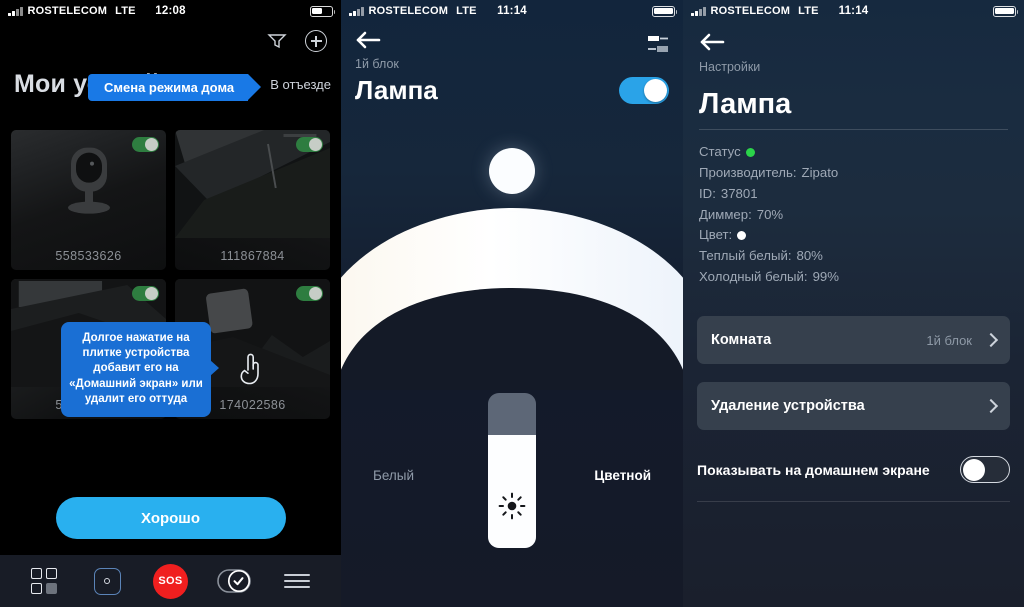 The height and width of the screenshot is (607, 1024). I want to click on info-value: 70%, so click(770, 214).